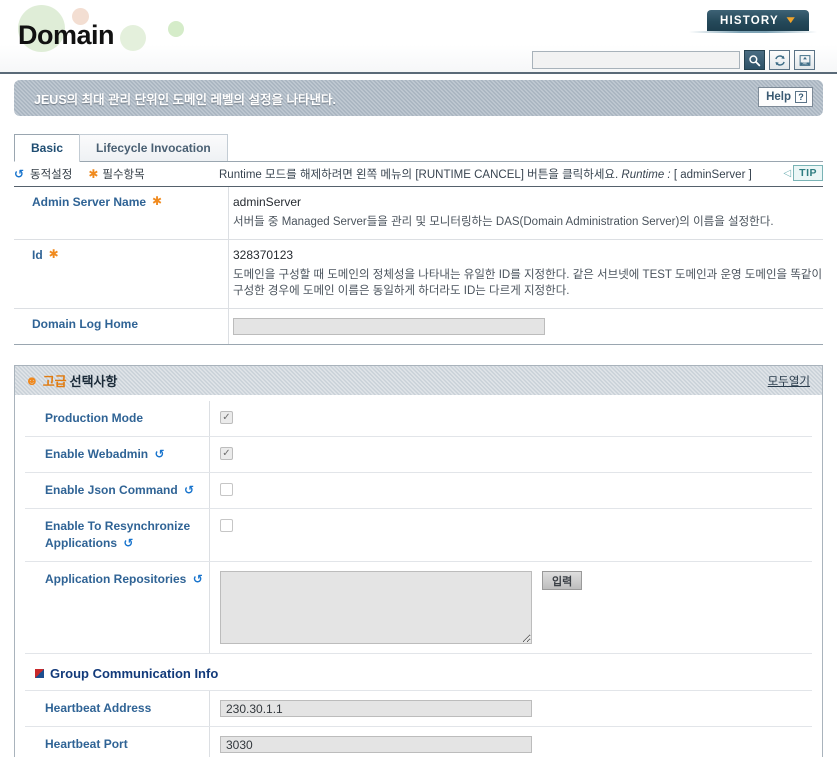  What do you see at coordinates (134, 673) in the screenshot?
I see `group-communication-info-title: Group Communication Info` at bounding box center [134, 673].